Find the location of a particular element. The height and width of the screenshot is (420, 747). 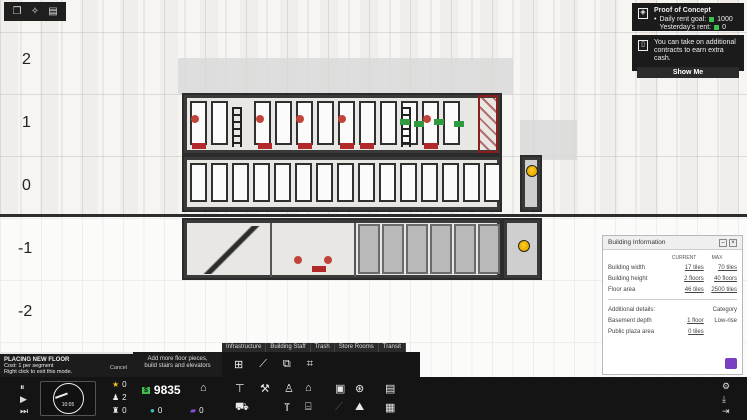

bank-icon: ⌂ is located at coordinates (203, 388).